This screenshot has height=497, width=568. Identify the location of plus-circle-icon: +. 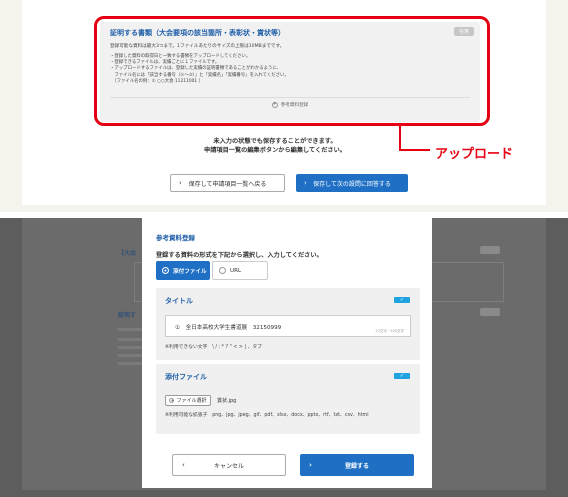
(172, 400).